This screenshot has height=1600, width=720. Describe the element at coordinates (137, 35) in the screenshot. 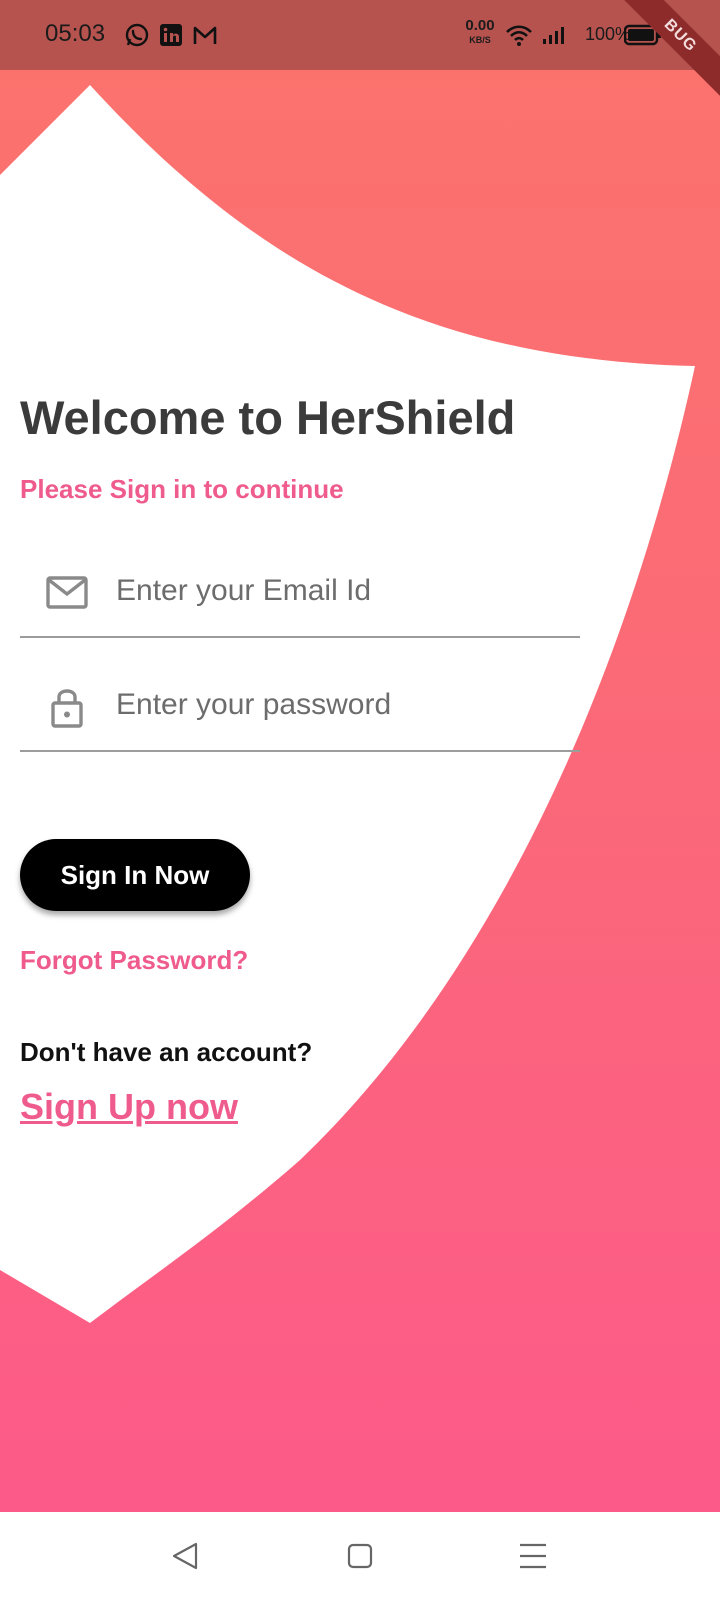

I see `whatsapp-icon` at that location.